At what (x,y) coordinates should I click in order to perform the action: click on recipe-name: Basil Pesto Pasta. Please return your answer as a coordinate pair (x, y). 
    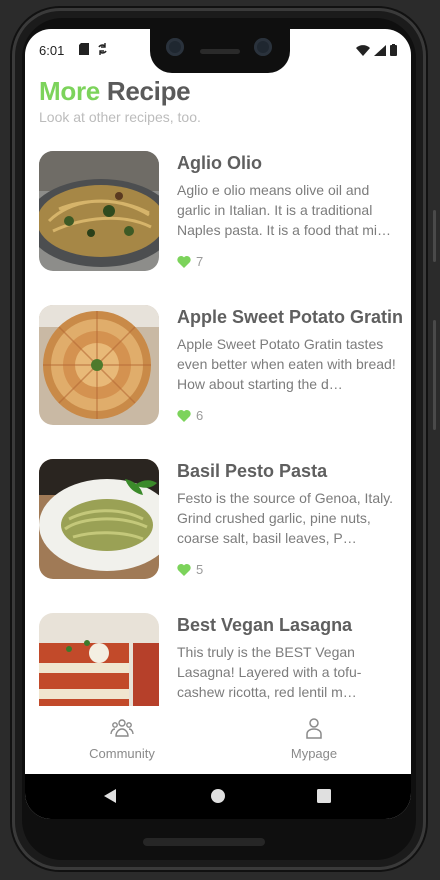
    Looking at the image, I should click on (252, 471).